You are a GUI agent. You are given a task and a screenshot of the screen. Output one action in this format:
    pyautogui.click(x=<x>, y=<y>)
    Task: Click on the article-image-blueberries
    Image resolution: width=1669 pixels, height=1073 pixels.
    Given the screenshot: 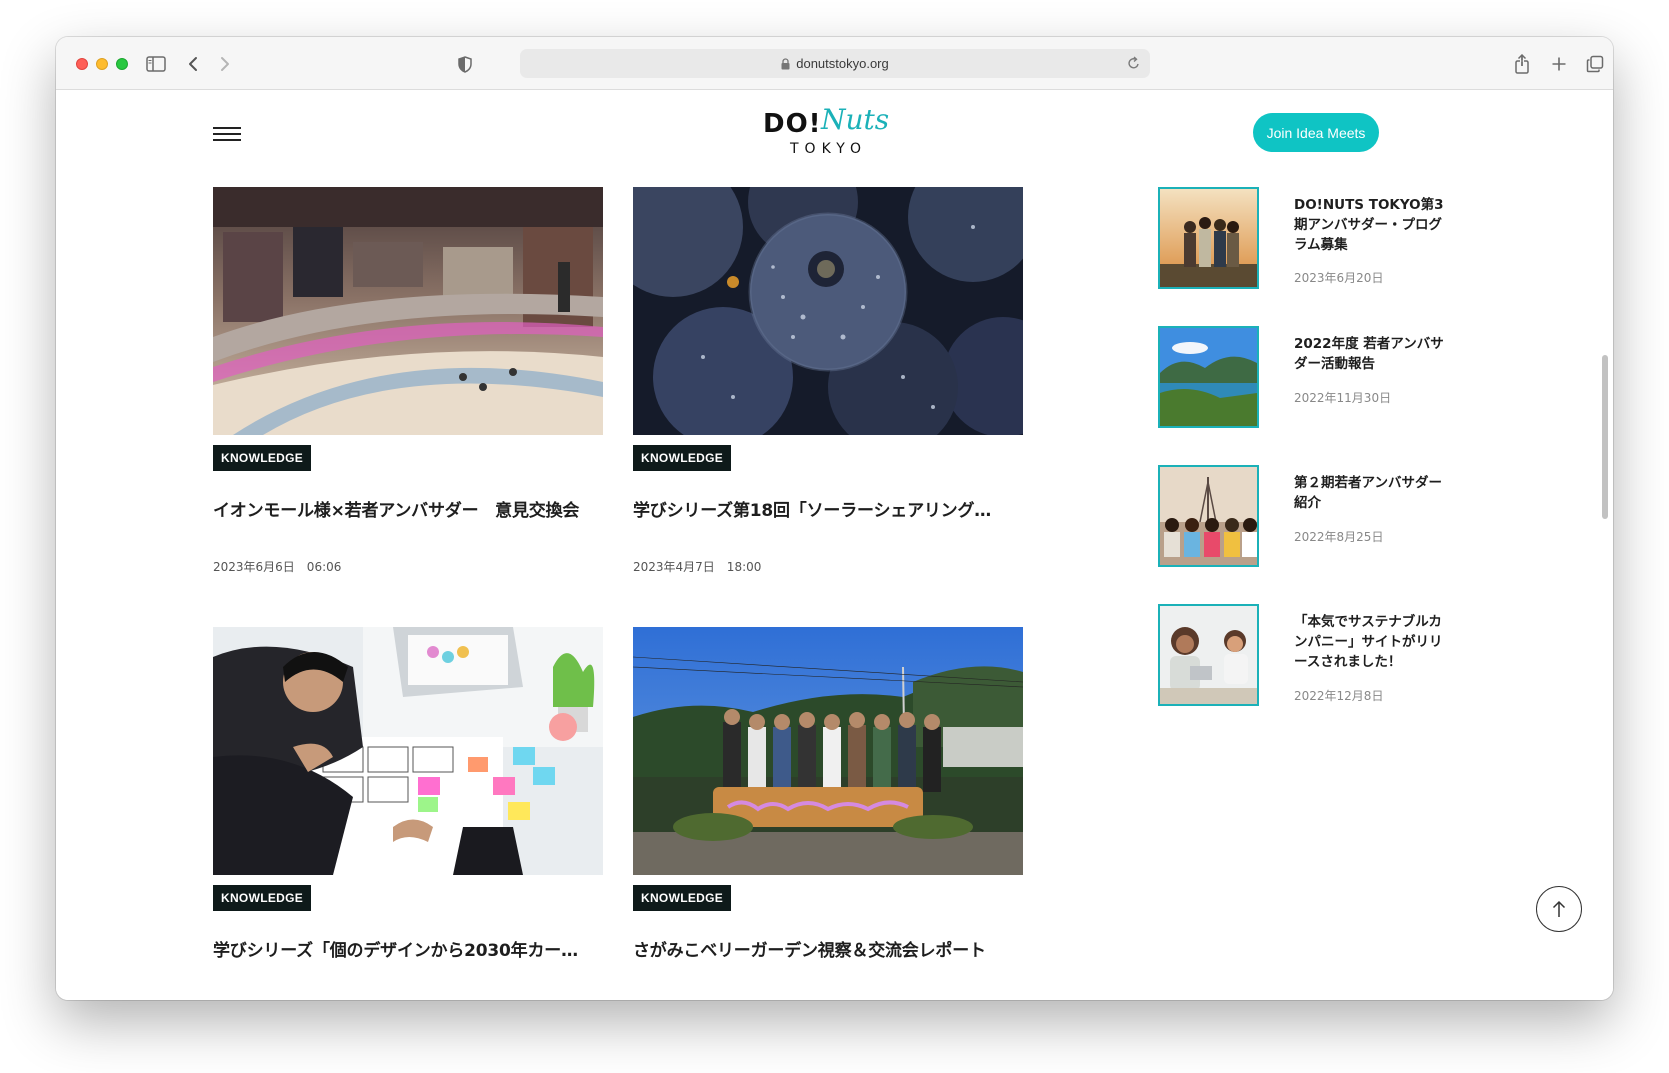 What is the action you would take?
    pyautogui.click(x=828, y=311)
    